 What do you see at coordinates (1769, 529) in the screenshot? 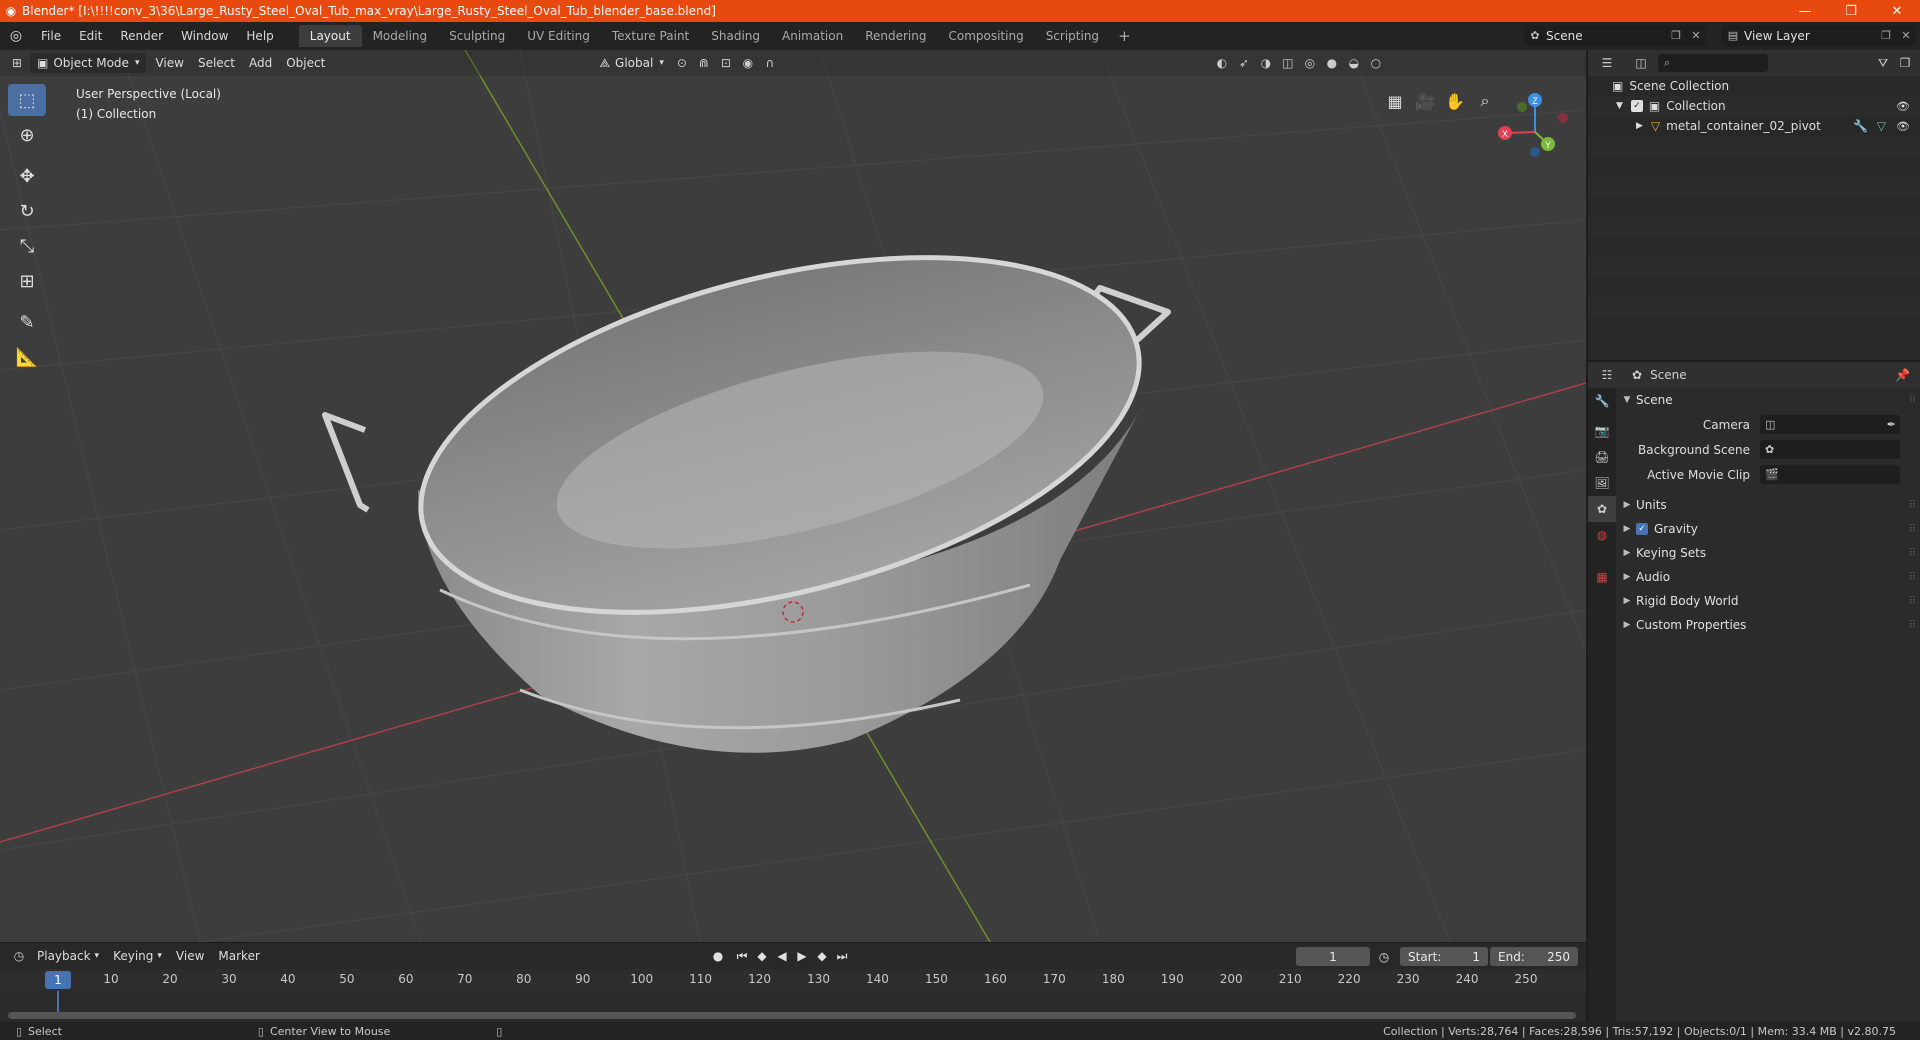
I see `gravity-panel-header: ▶ ✓ Gravity ⠿` at bounding box center [1769, 529].